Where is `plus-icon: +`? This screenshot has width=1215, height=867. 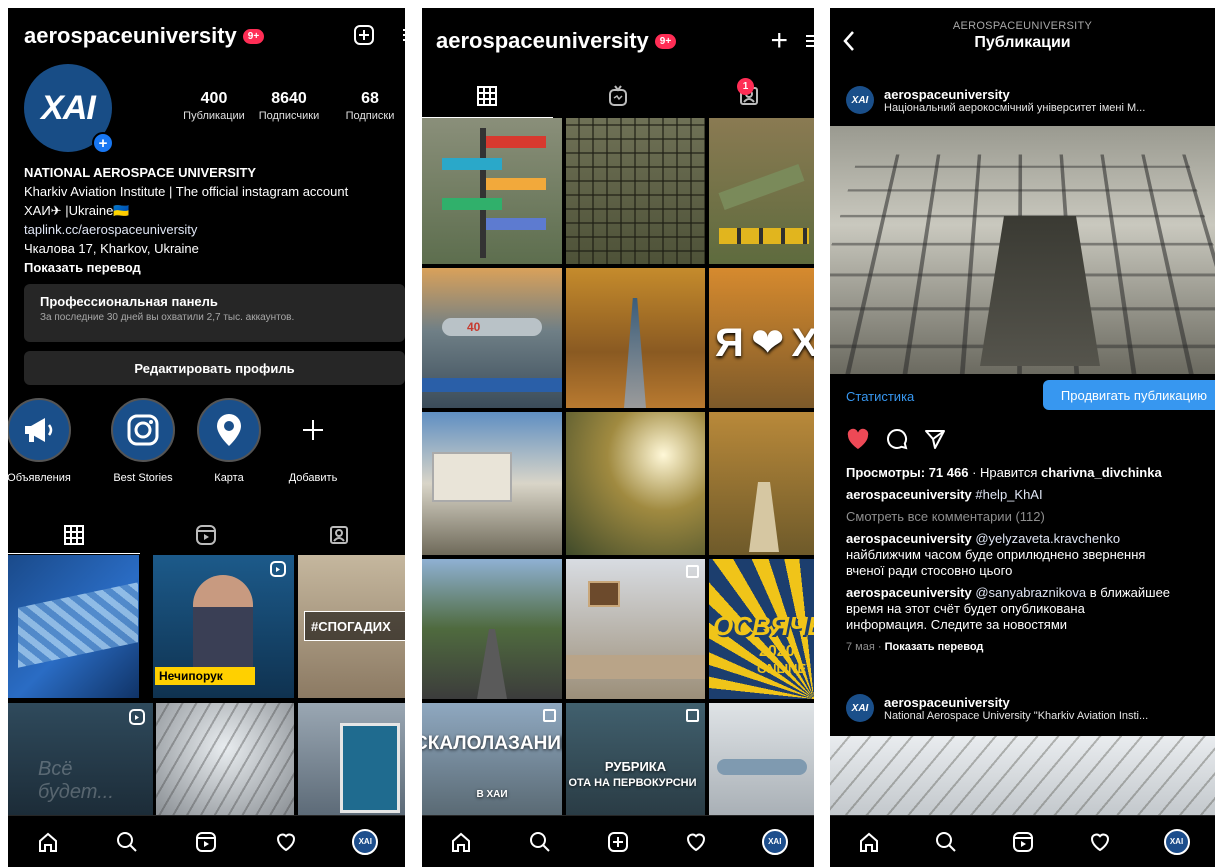
plus-icon: + is located at coordinates (779, 41).